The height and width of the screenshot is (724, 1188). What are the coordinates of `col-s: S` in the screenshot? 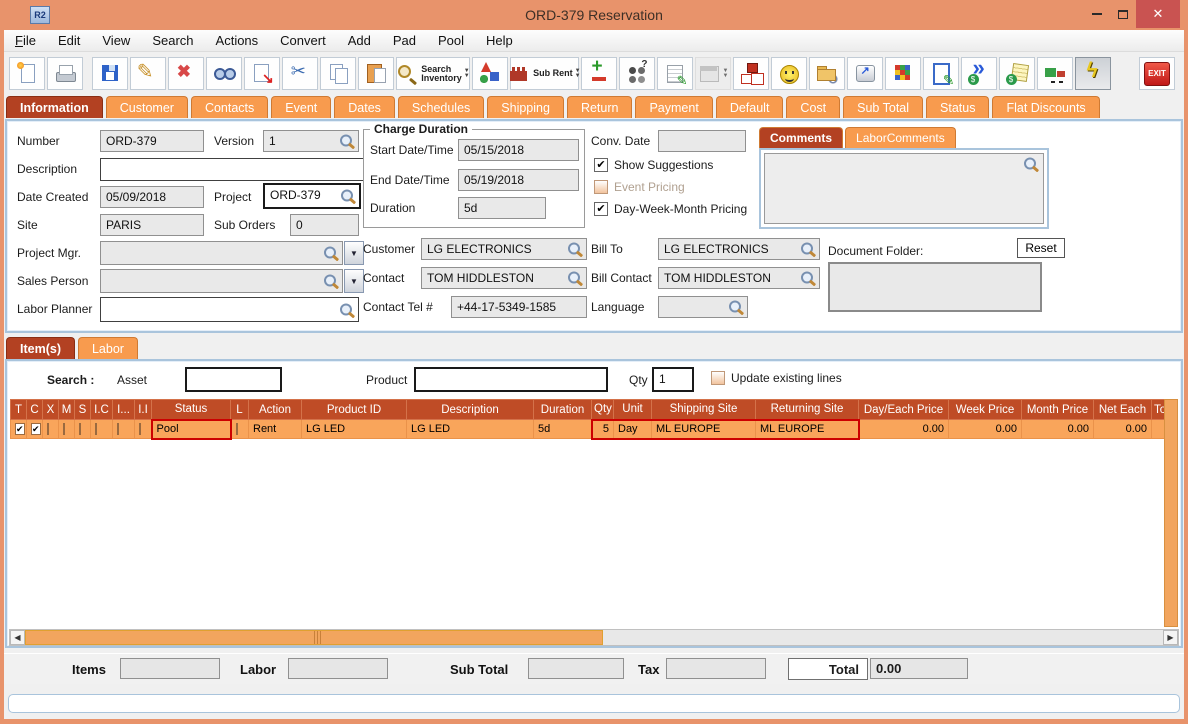 It's located at (82, 409).